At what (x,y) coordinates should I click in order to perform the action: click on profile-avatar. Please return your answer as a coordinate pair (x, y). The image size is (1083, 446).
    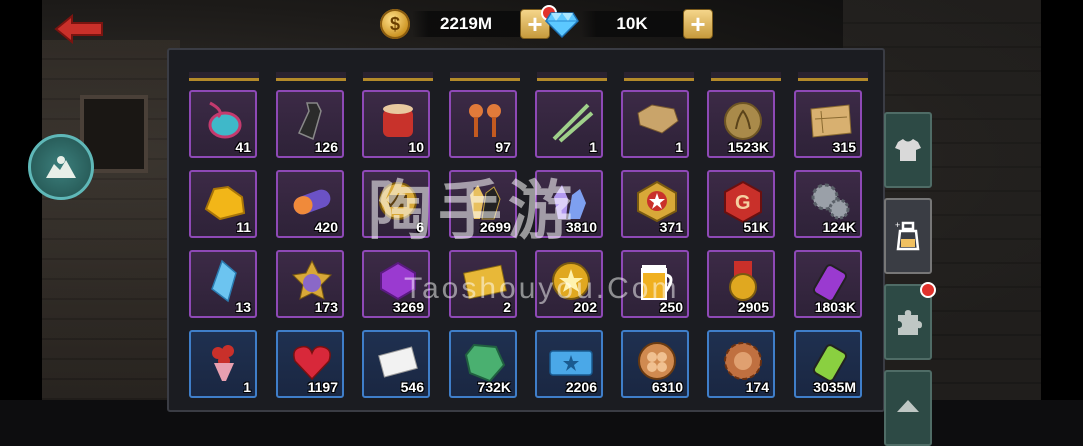
    Looking at the image, I should click on (61, 167).